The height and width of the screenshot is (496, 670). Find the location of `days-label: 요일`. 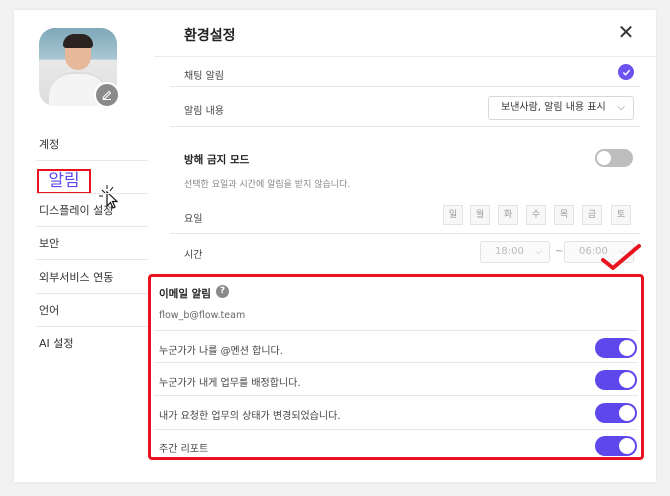

days-label: 요일 is located at coordinates (193, 219).